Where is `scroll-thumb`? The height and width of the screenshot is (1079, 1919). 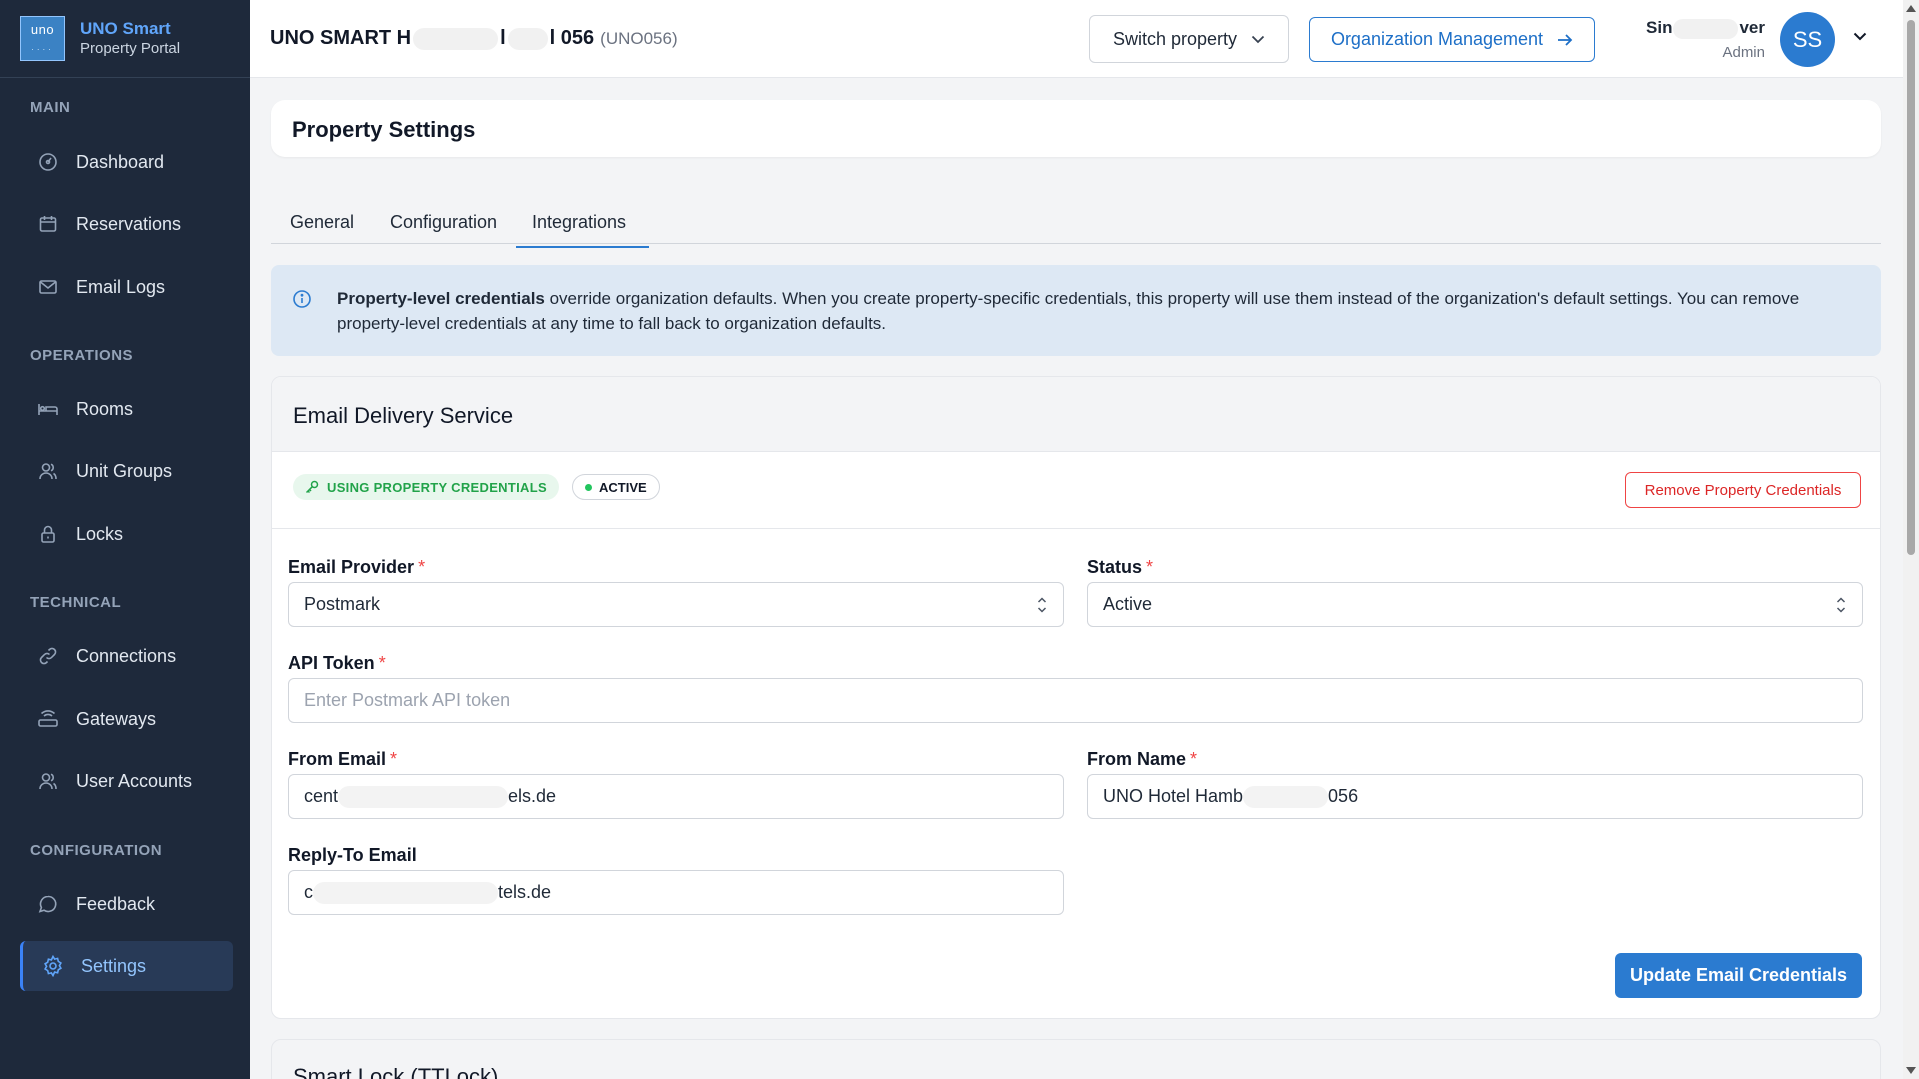
scroll-thumb is located at coordinates (1911, 287).